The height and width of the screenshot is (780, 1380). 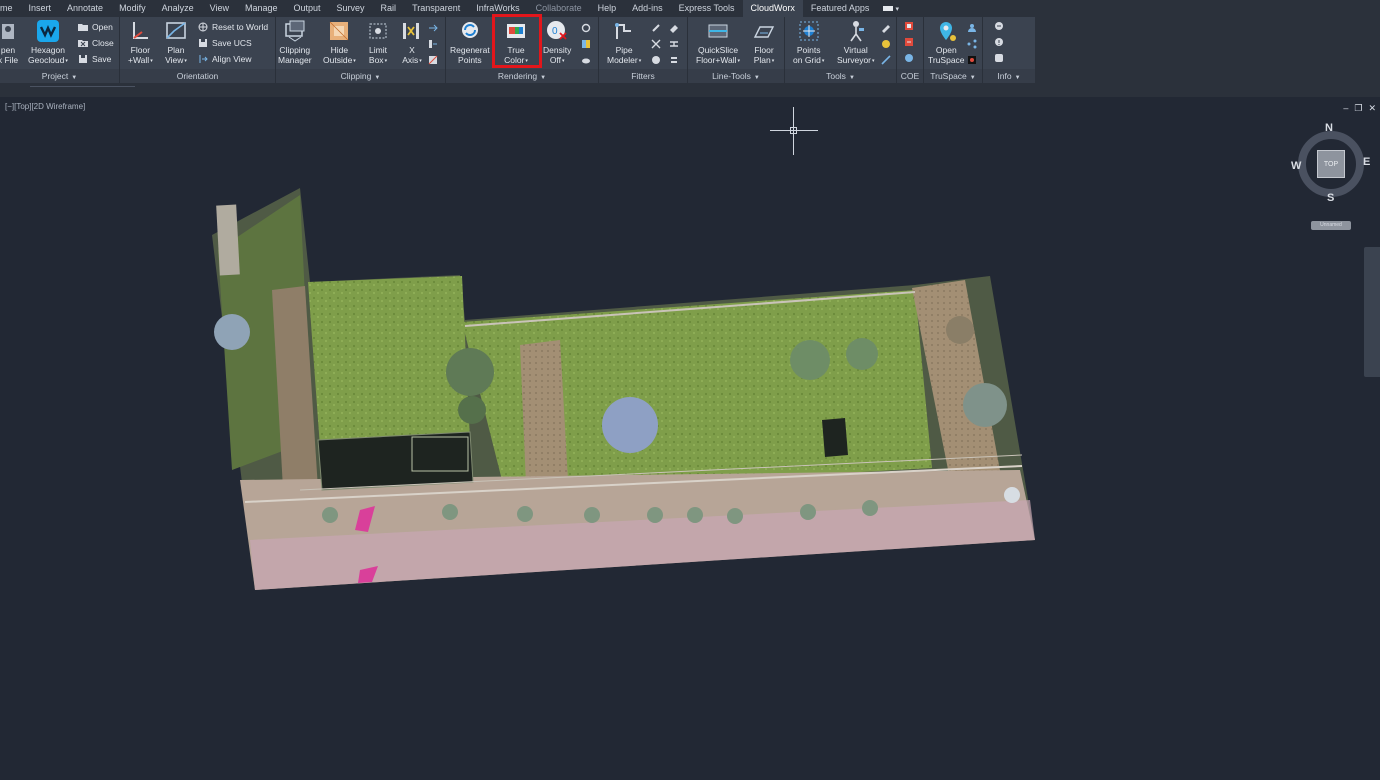 What do you see at coordinates (840, 76) in the screenshot?
I see `panel-title-tools: Tools ▼` at bounding box center [840, 76].